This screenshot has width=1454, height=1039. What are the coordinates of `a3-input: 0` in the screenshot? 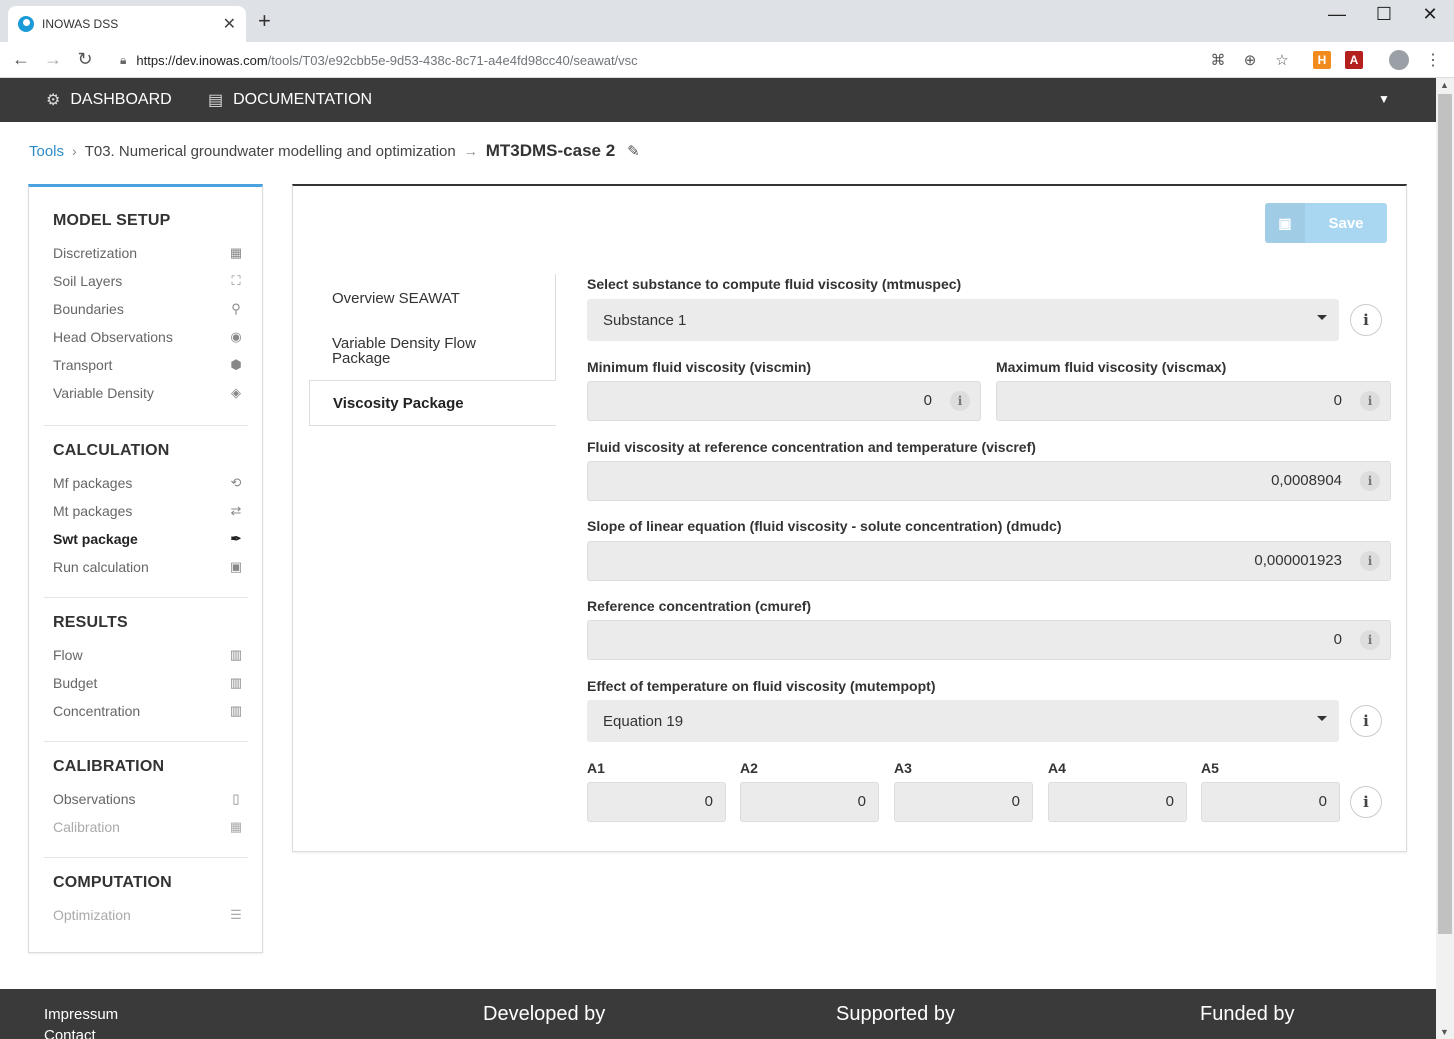 It's located at (963, 802).